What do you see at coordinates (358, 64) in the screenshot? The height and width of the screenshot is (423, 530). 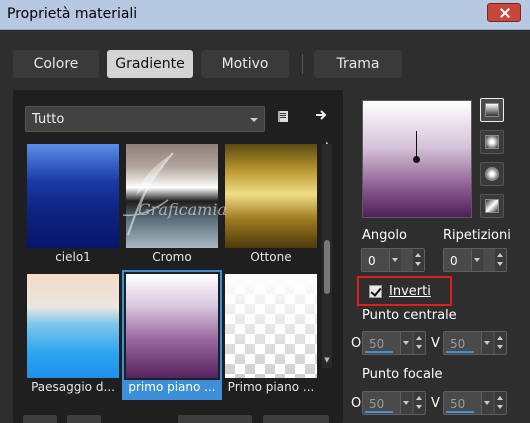 I see `tab-trama: Trama` at bounding box center [358, 64].